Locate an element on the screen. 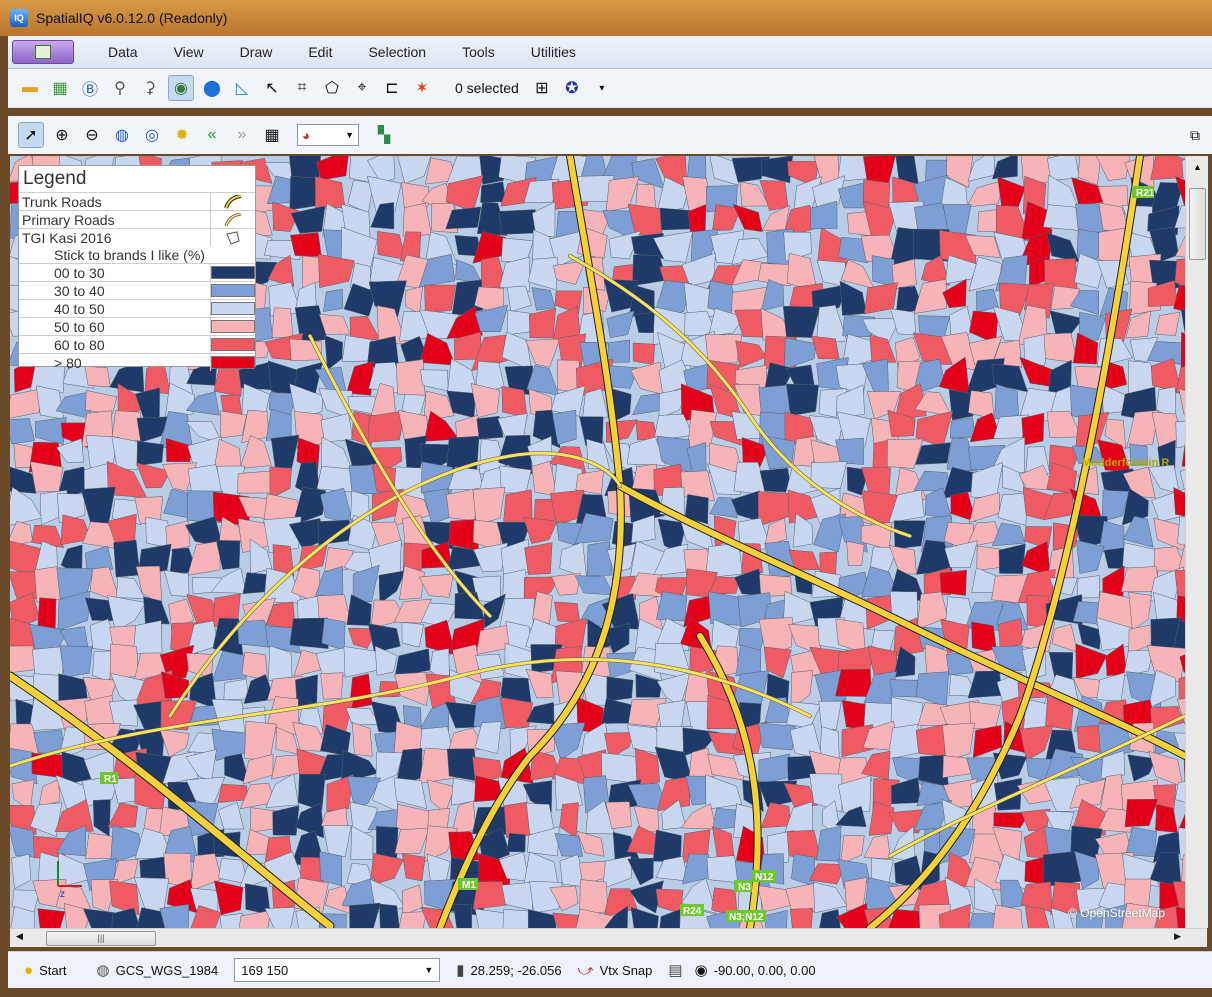  toolbar-overflow-icon: ▾ is located at coordinates (602, 88).